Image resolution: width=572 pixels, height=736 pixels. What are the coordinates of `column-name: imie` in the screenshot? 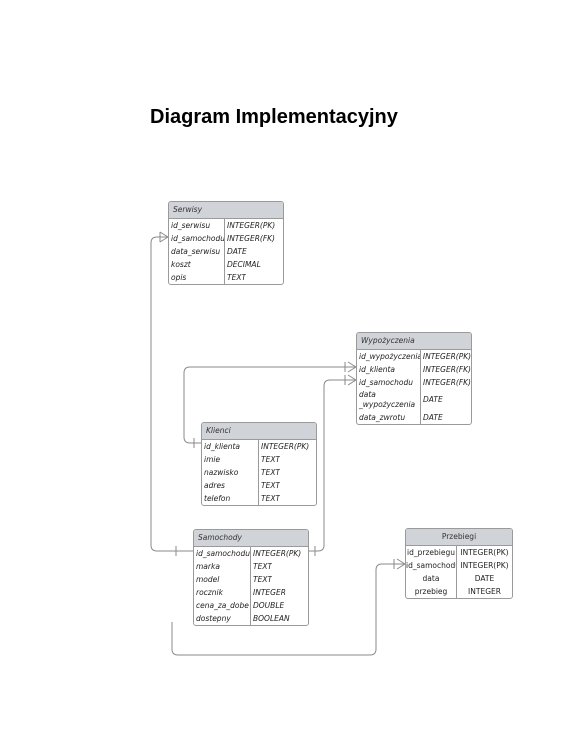 It's located at (230, 459).